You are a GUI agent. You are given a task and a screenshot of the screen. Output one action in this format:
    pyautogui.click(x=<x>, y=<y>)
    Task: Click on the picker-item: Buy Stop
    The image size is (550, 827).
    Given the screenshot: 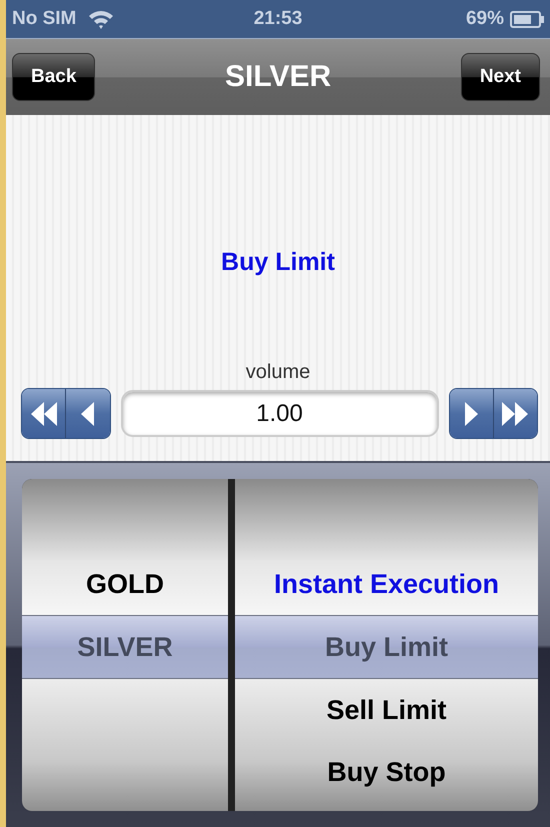 What is the action you would take?
    pyautogui.click(x=386, y=772)
    